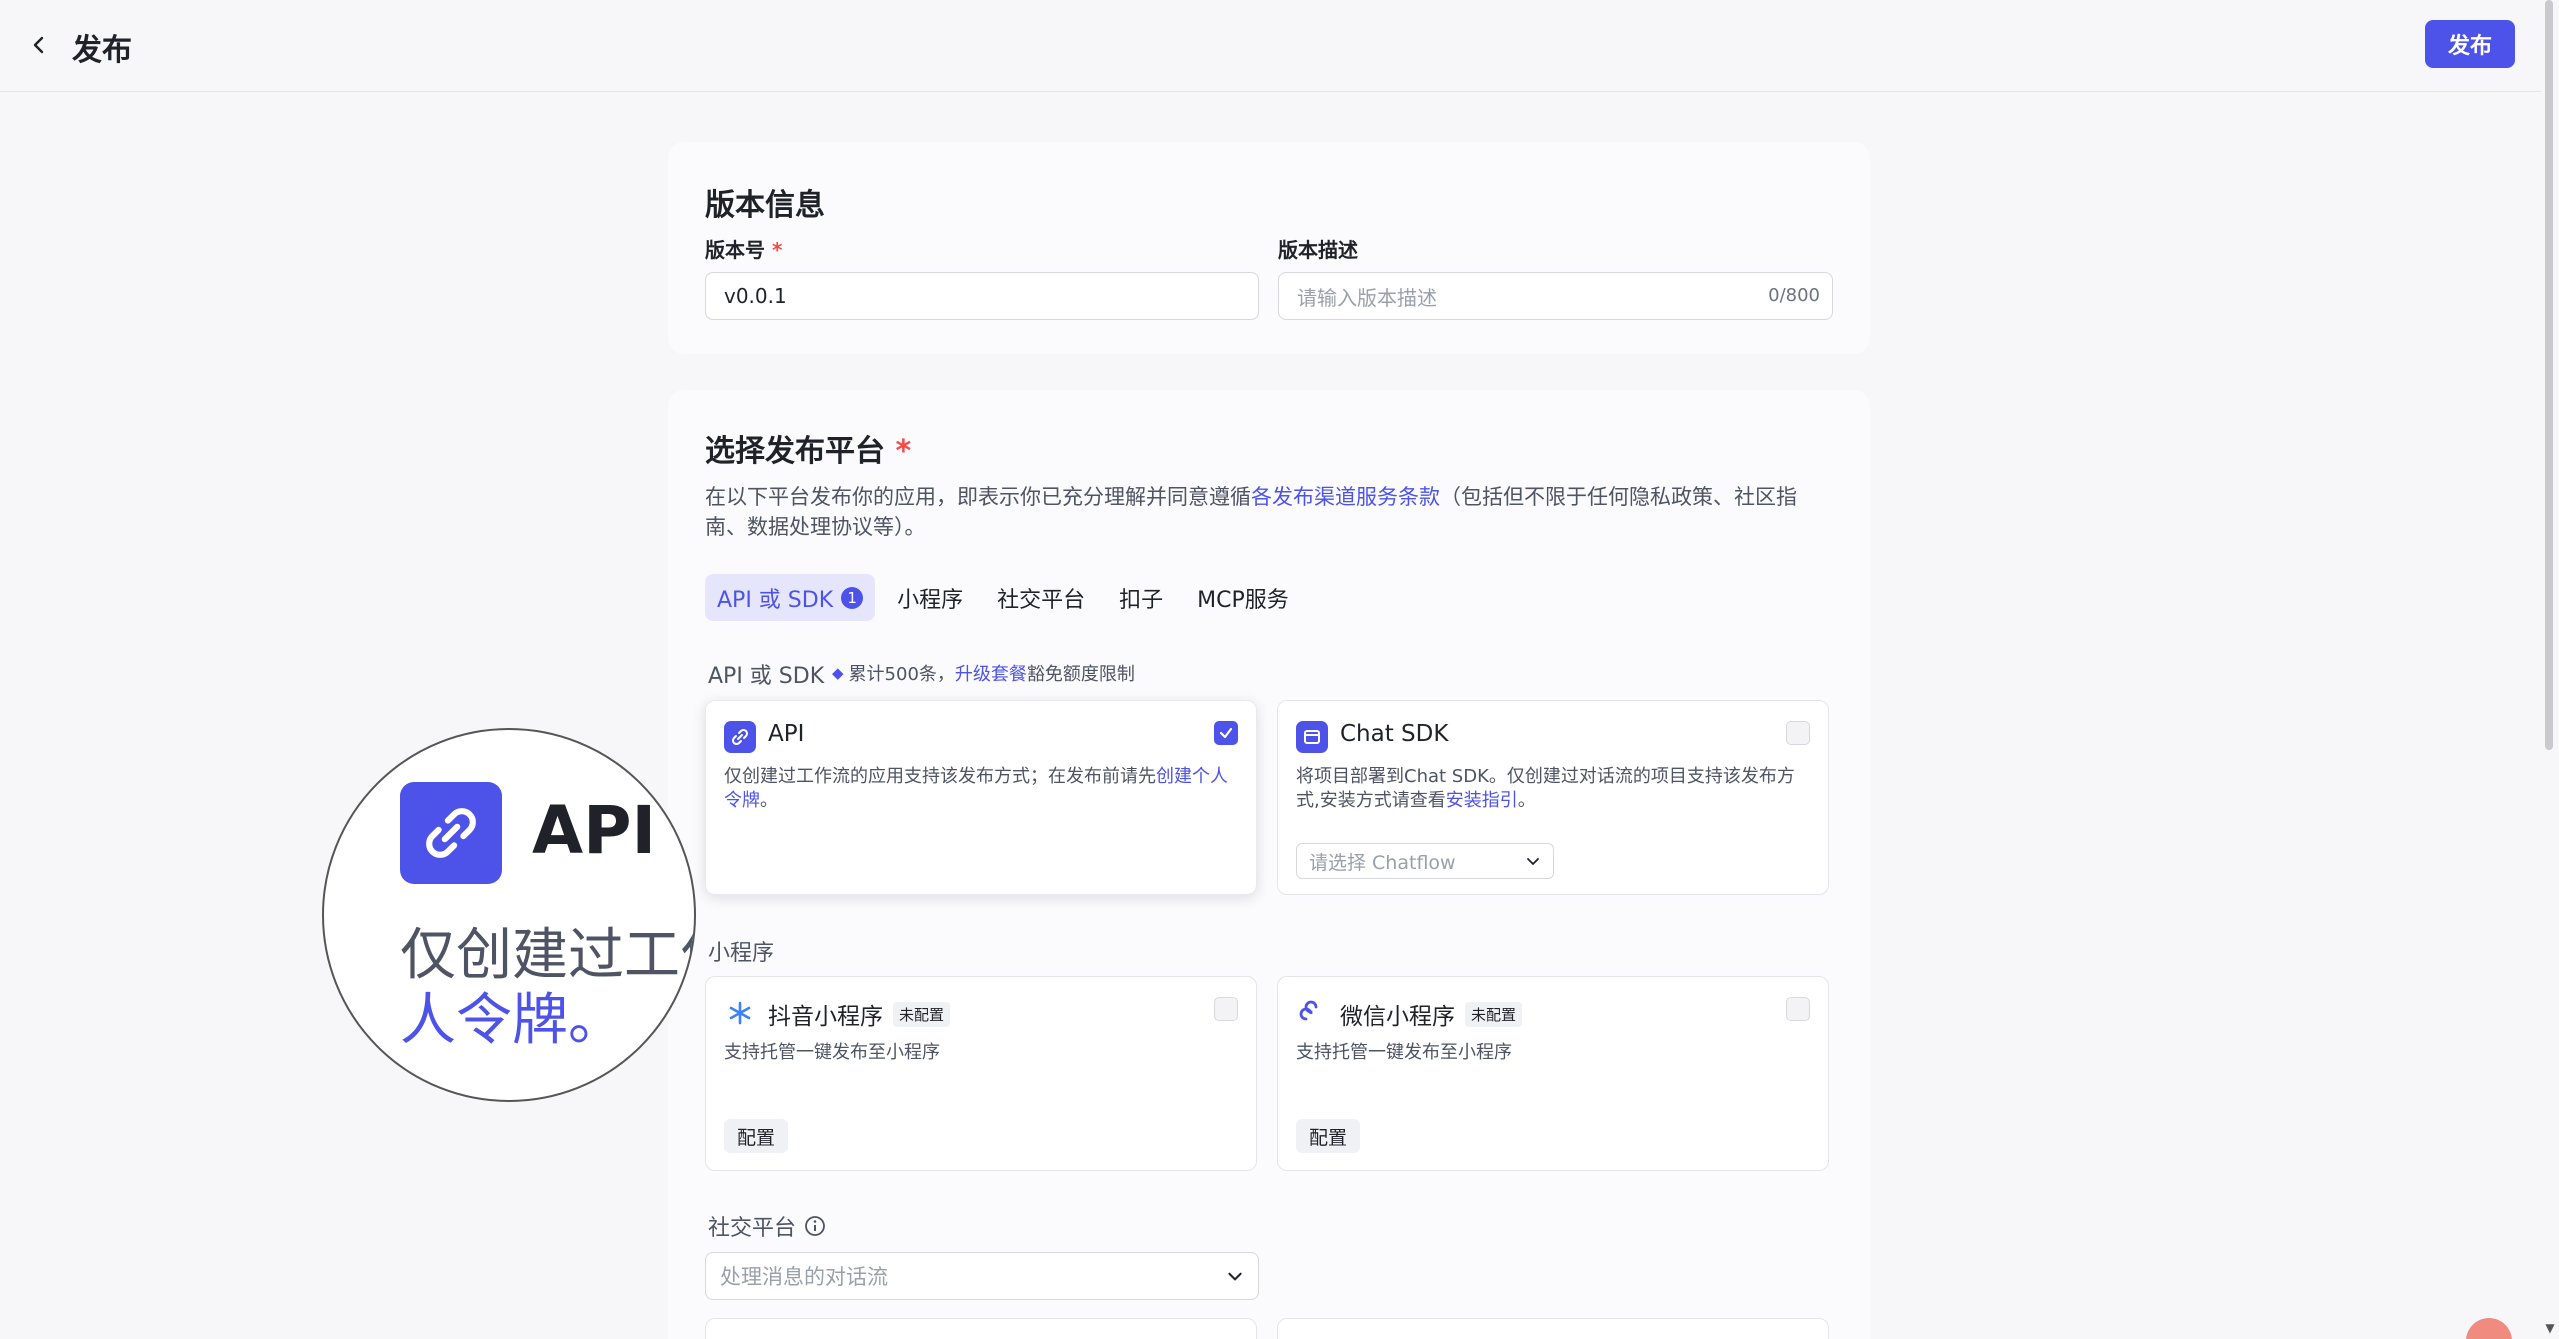  What do you see at coordinates (815, 1226) in the screenshot?
I see `info-icon` at bounding box center [815, 1226].